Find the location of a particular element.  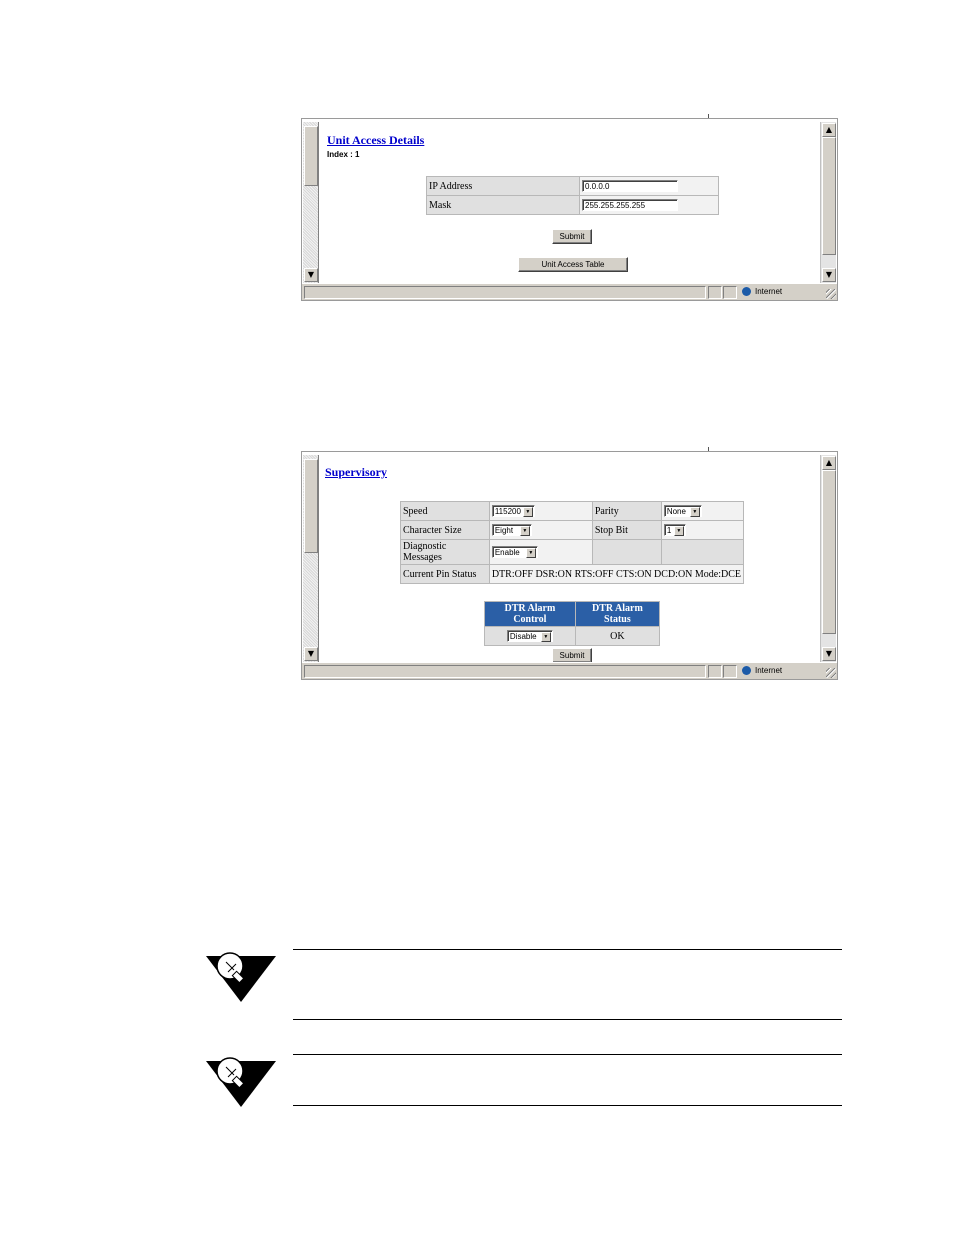

diagnostic-messages-select: Enable ▼ is located at coordinates (514, 552).